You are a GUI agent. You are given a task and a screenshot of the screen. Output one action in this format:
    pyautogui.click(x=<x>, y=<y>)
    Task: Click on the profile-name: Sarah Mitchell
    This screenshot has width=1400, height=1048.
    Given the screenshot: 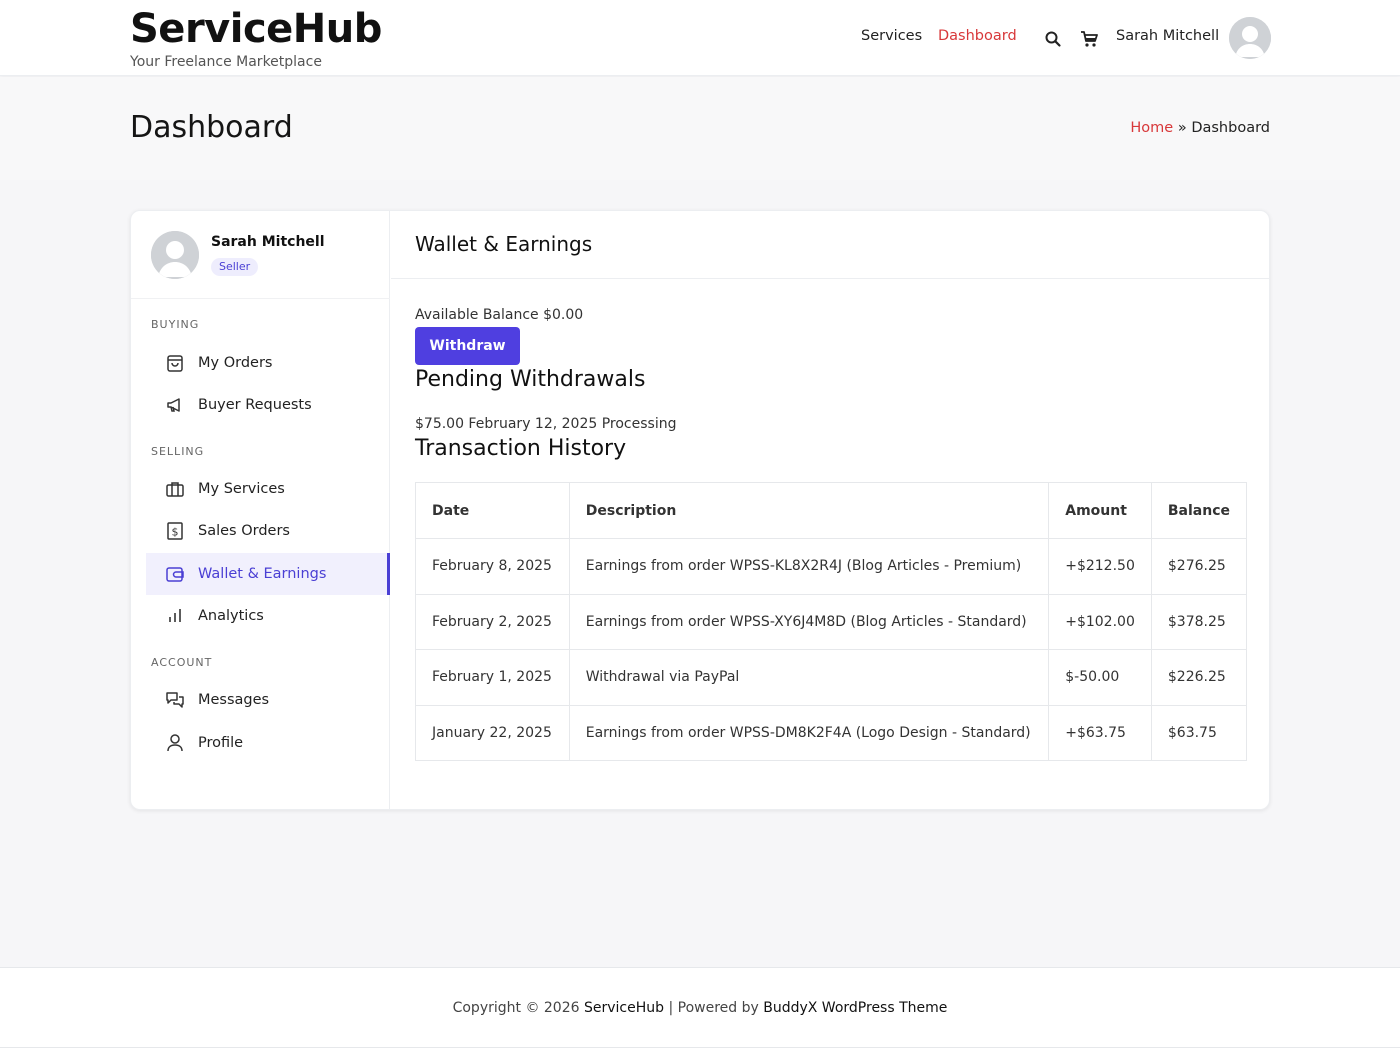 What is the action you would take?
    pyautogui.click(x=268, y=242)
    